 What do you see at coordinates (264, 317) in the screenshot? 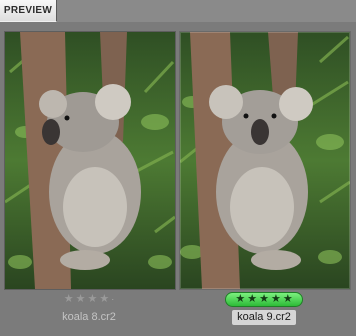
I see `filename-label: koala 9.cr2` at bounding box center [264, 317].